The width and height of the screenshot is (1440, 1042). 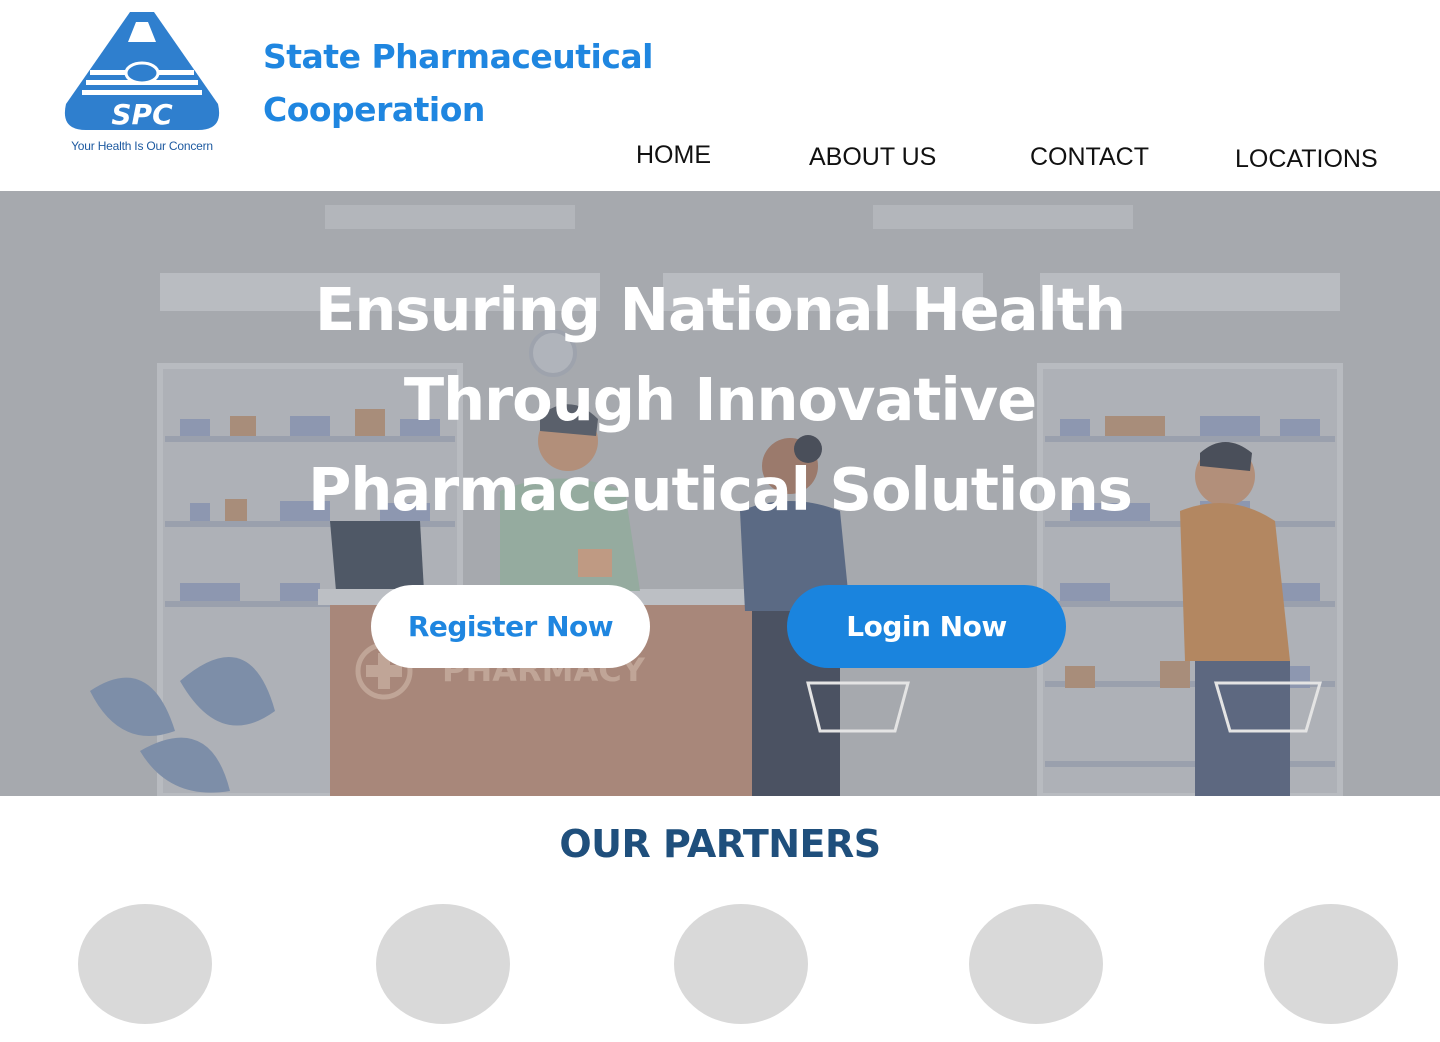 I want to click on login-now-button: Login Now, so click(x=926, y=626).